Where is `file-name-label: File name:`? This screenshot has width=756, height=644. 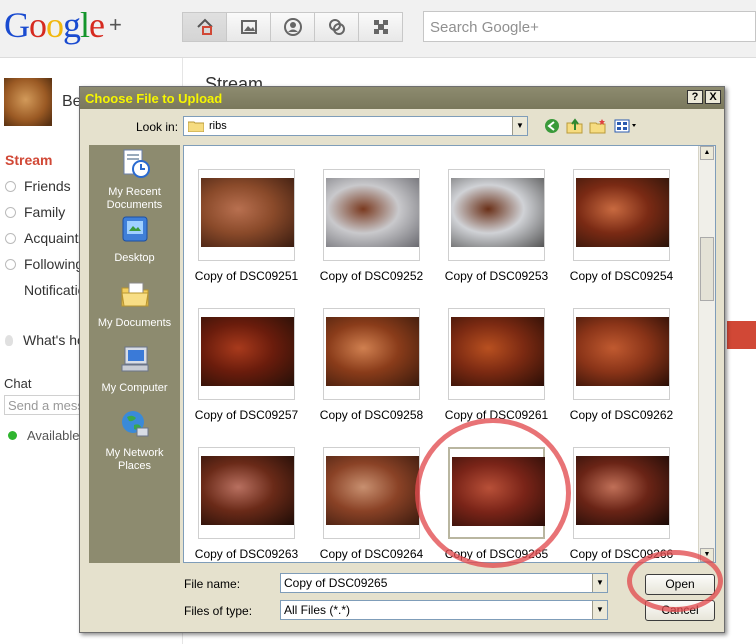 file-name-label: File name: is located at coordinates (212, 584).